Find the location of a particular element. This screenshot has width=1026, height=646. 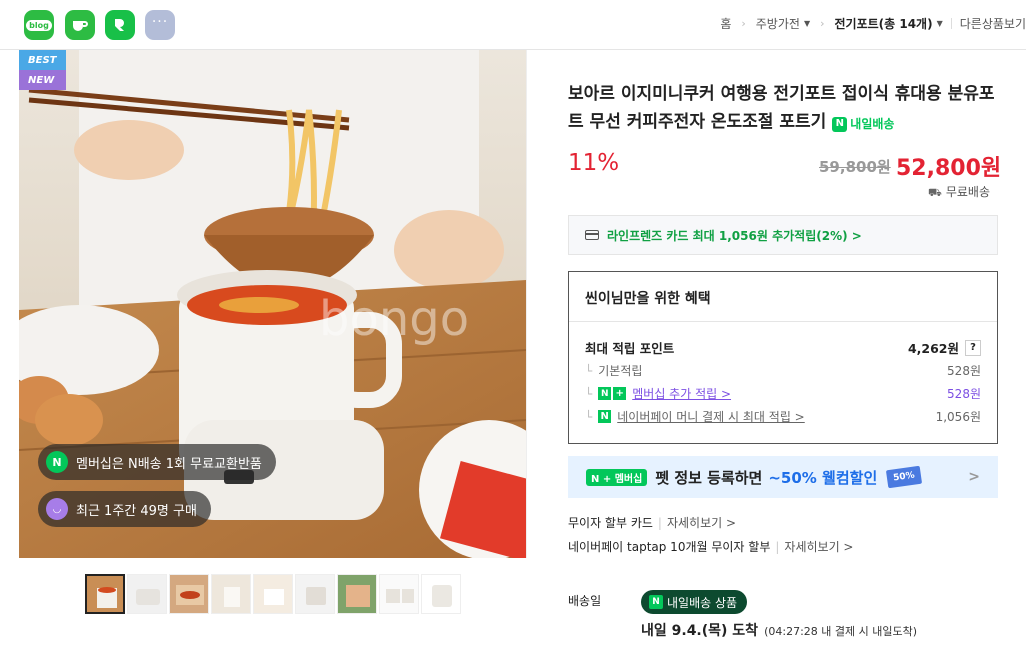

band-share-button is located at coordinates (120, 25).